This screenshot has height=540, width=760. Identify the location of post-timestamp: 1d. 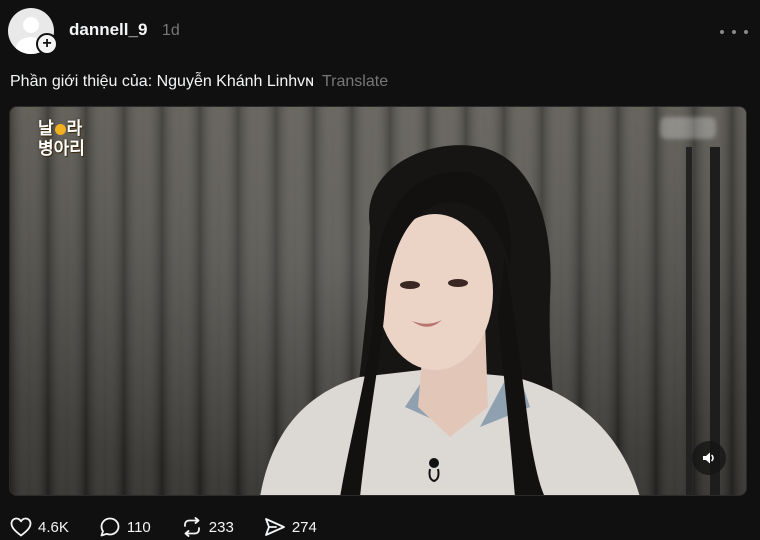
(171, 31).